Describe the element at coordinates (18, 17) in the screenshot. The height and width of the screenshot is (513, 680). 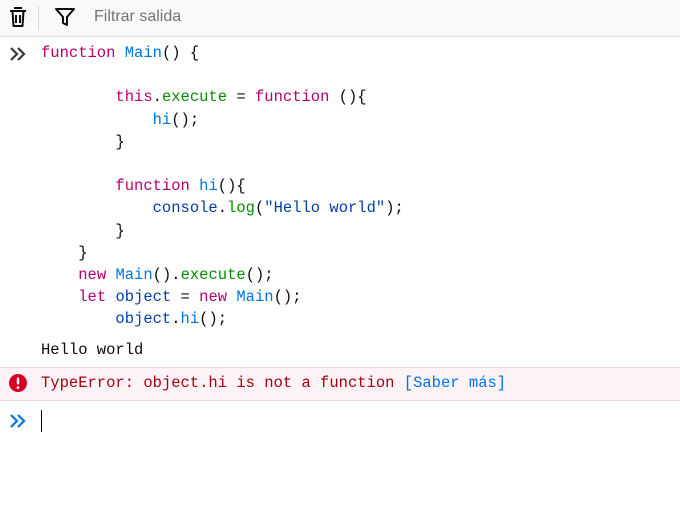
I see `trash-icon` at that location.